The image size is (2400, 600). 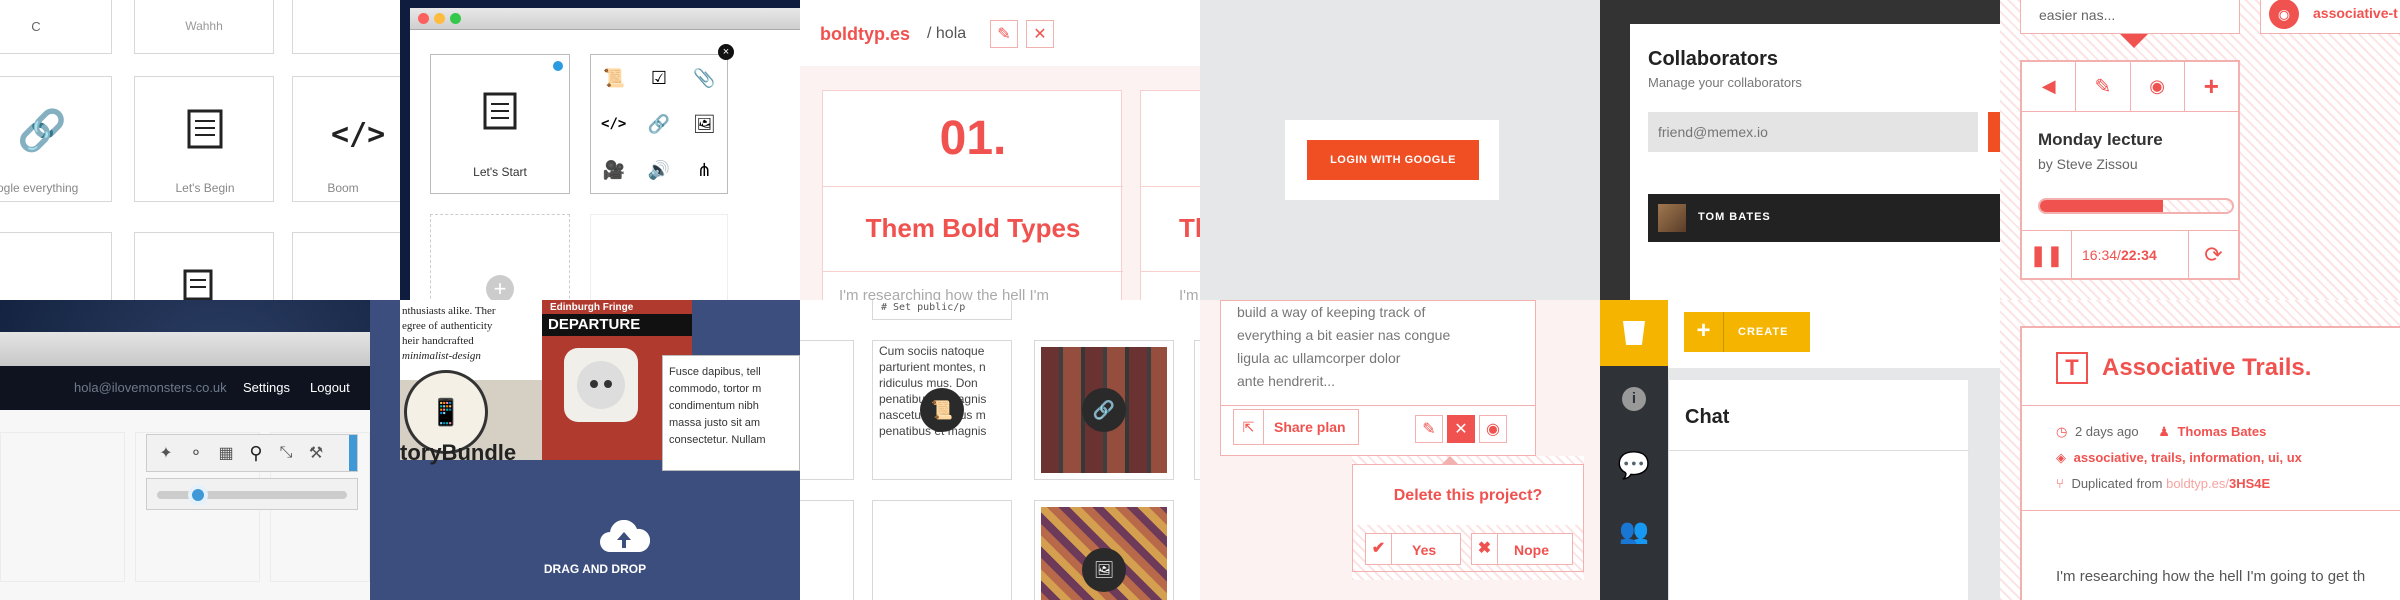 I want to click on side-link: associative-t, so click(x=2355, y=13).